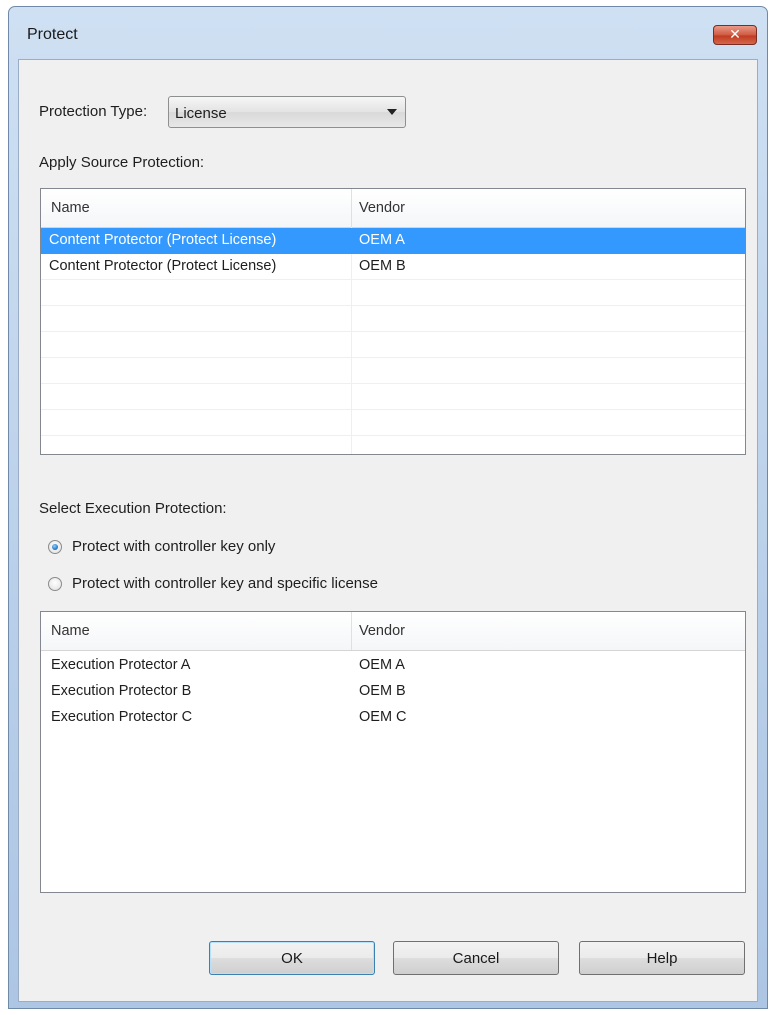 This screenshot has height=1015, width=777. Describe the element at coordinates (201, 113) in the screenshot. I see `protection-type-value: License` at that location.